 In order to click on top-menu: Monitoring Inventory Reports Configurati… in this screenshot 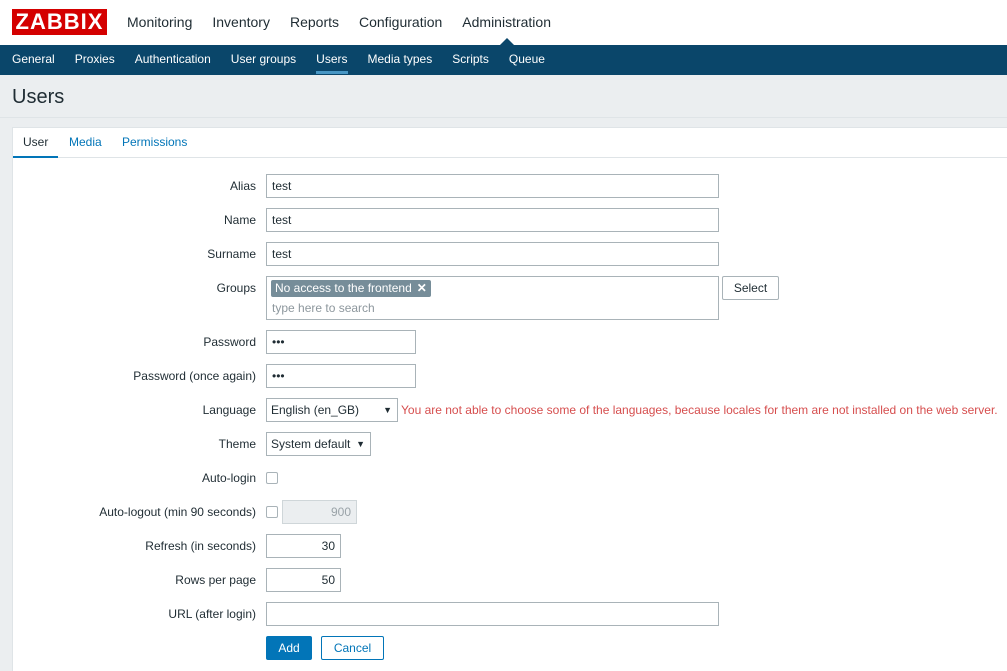, I will do `click(339, 22)`.